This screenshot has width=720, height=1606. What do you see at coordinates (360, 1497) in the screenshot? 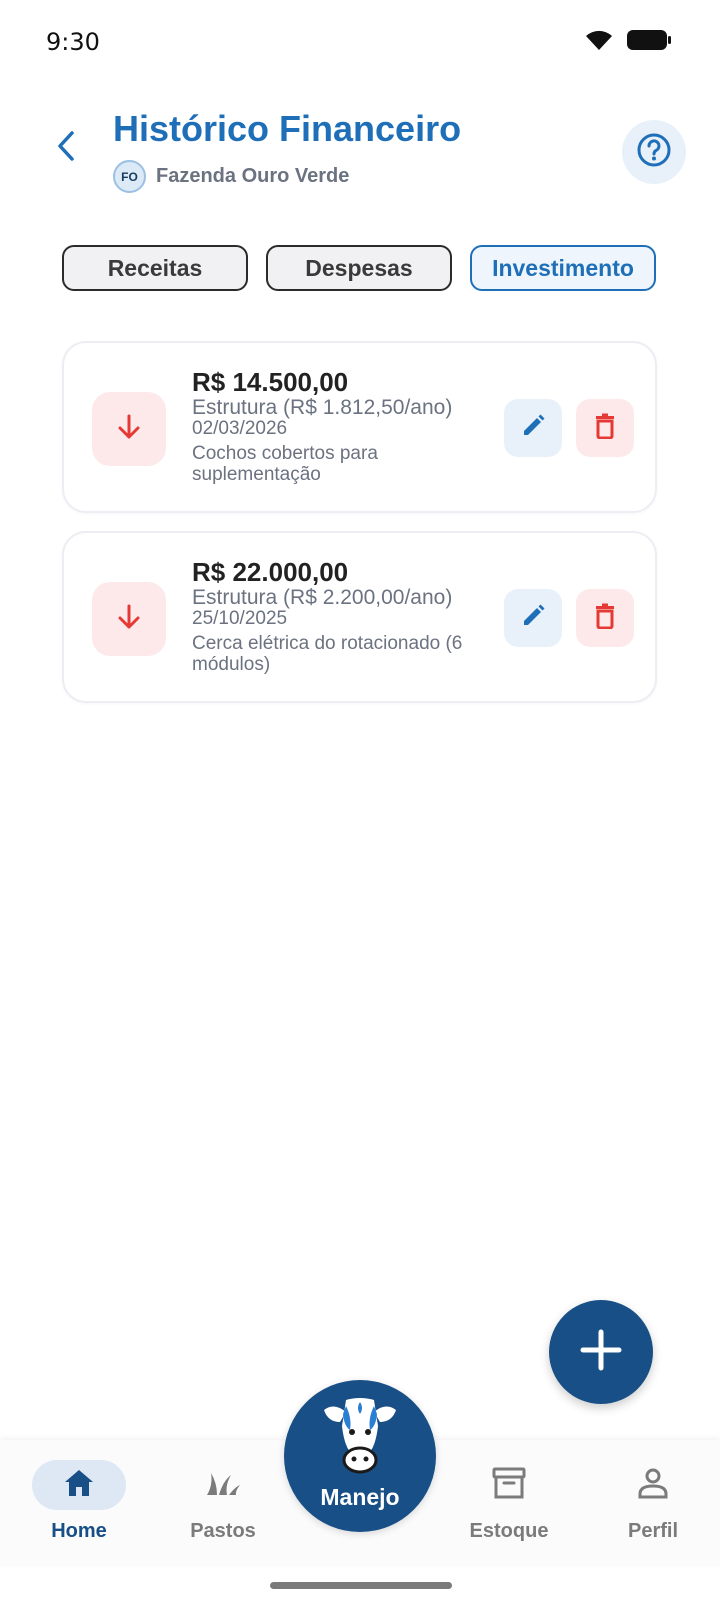
I see `manejo-label: Manejo` at bounding box center [360, 1497].